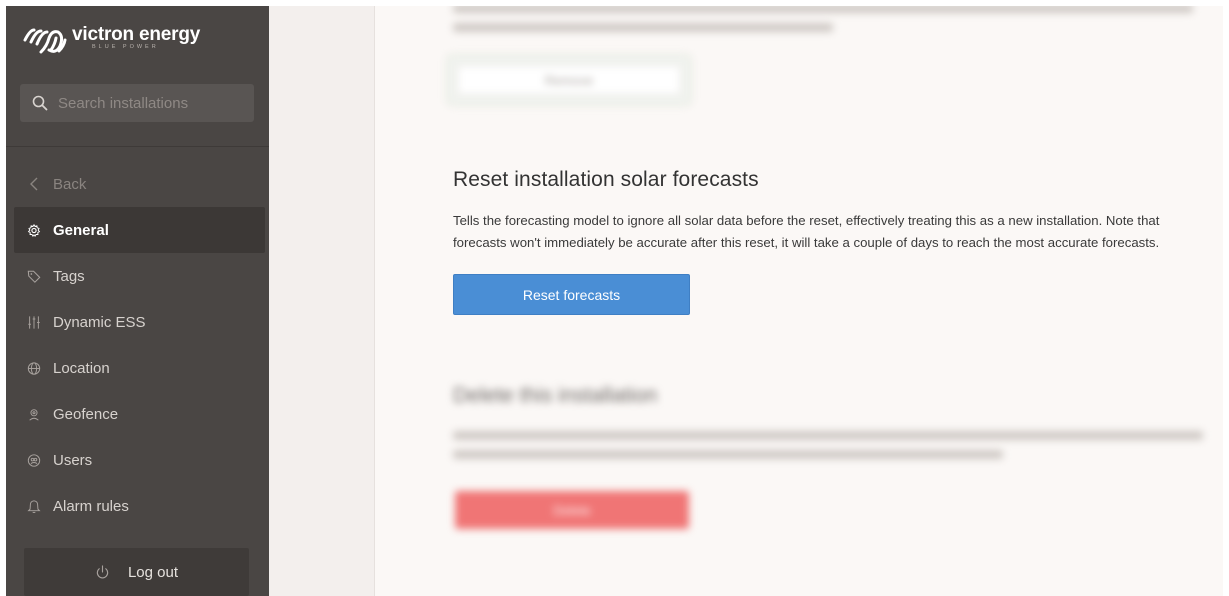  Describe the element at coordinates (137, 460) in the screenshot. I see `sidebar-item-users: Users` at that location.